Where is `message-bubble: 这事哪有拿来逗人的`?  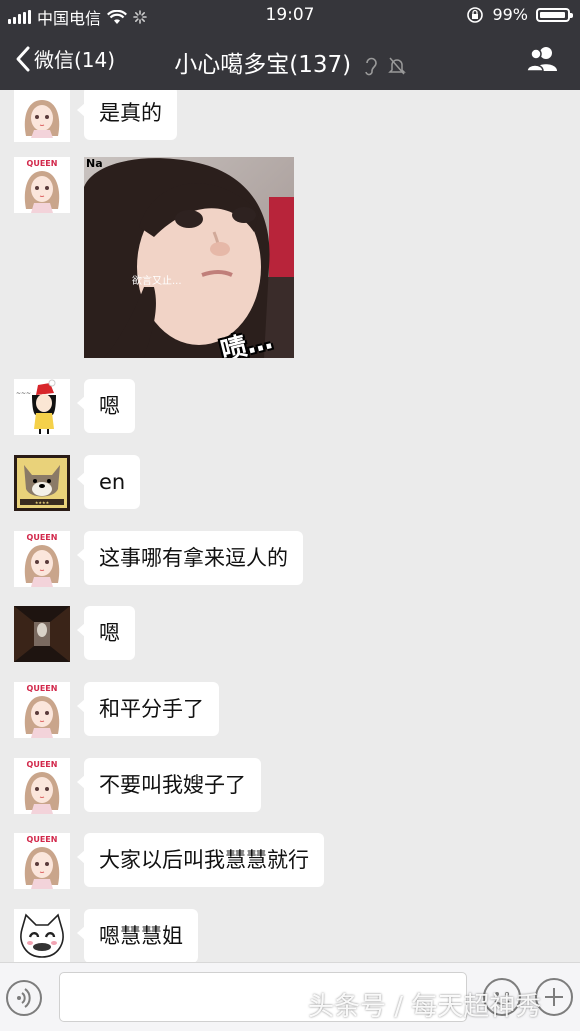 message-bubble: 这事哪有拿来逗人的 is located at coordinates (190, 558).